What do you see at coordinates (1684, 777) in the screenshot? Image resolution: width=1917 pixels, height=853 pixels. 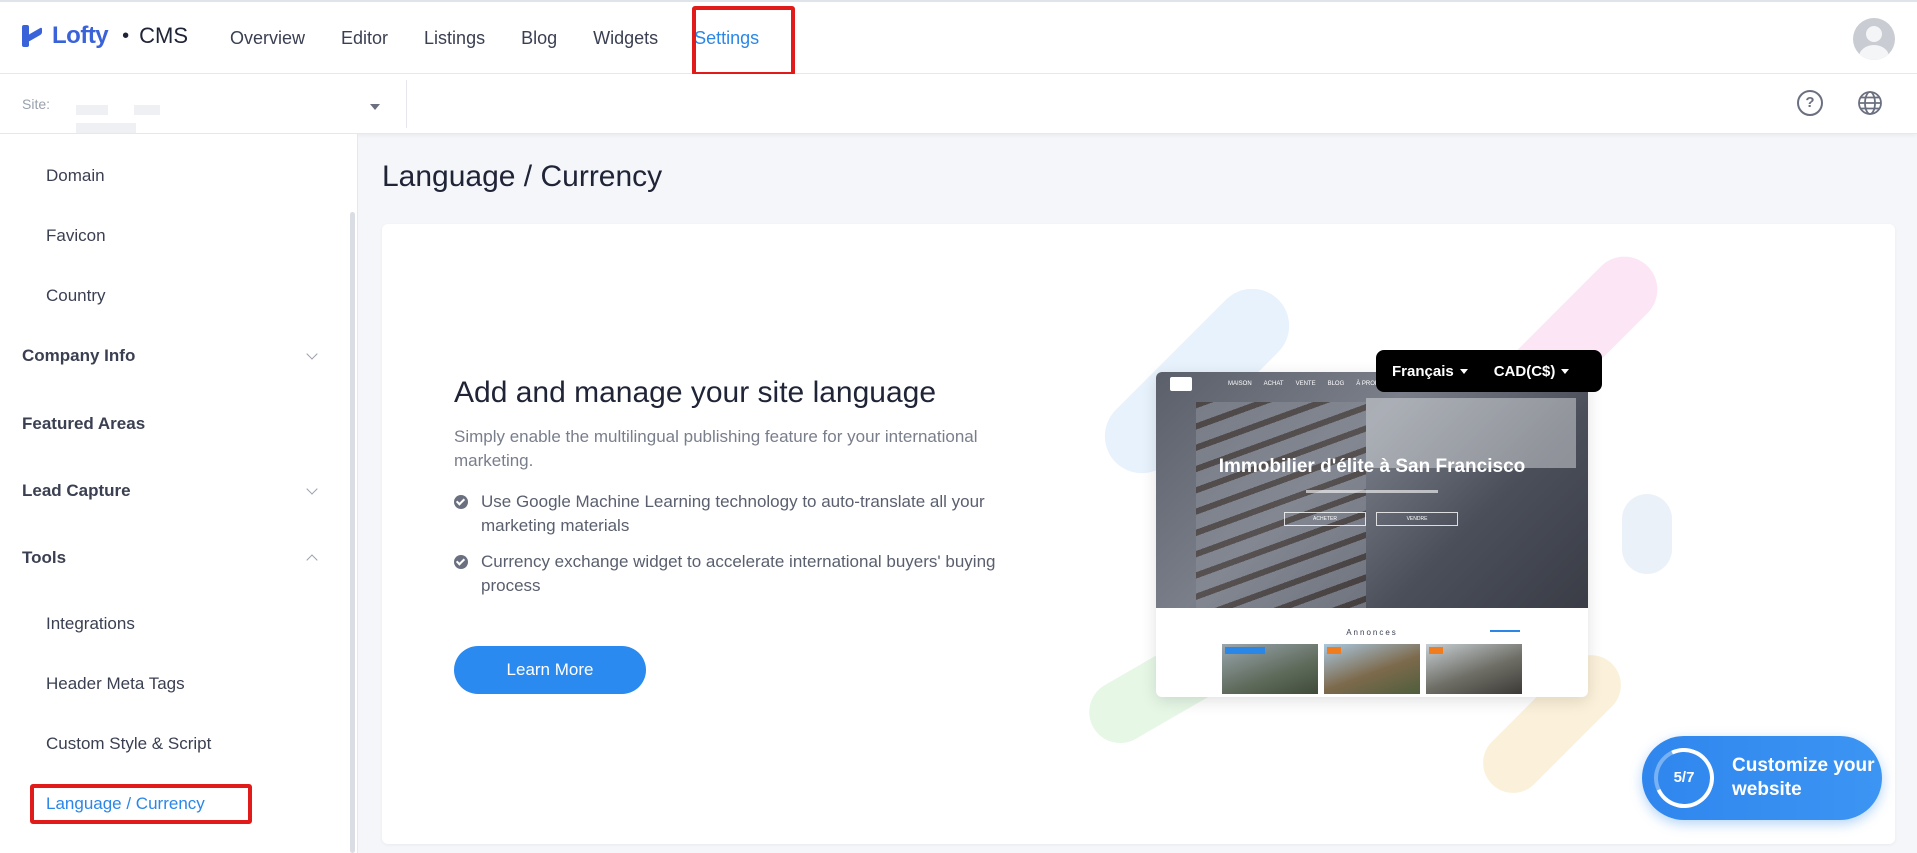 I see `progress-count: 5/7` at bounding box center [1684, 777].